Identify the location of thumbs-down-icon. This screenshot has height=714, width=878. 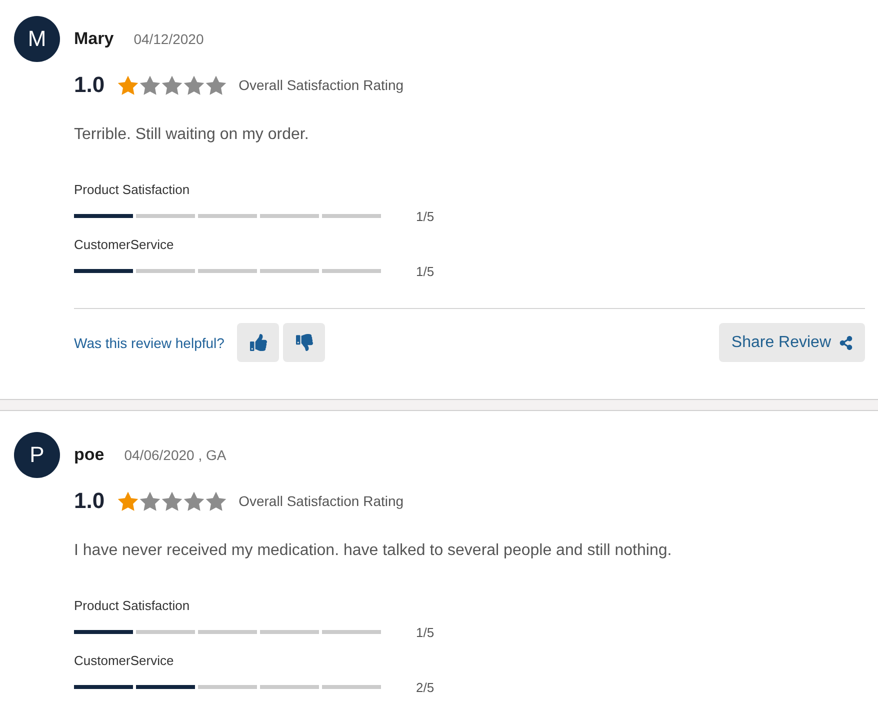
(304, 342).